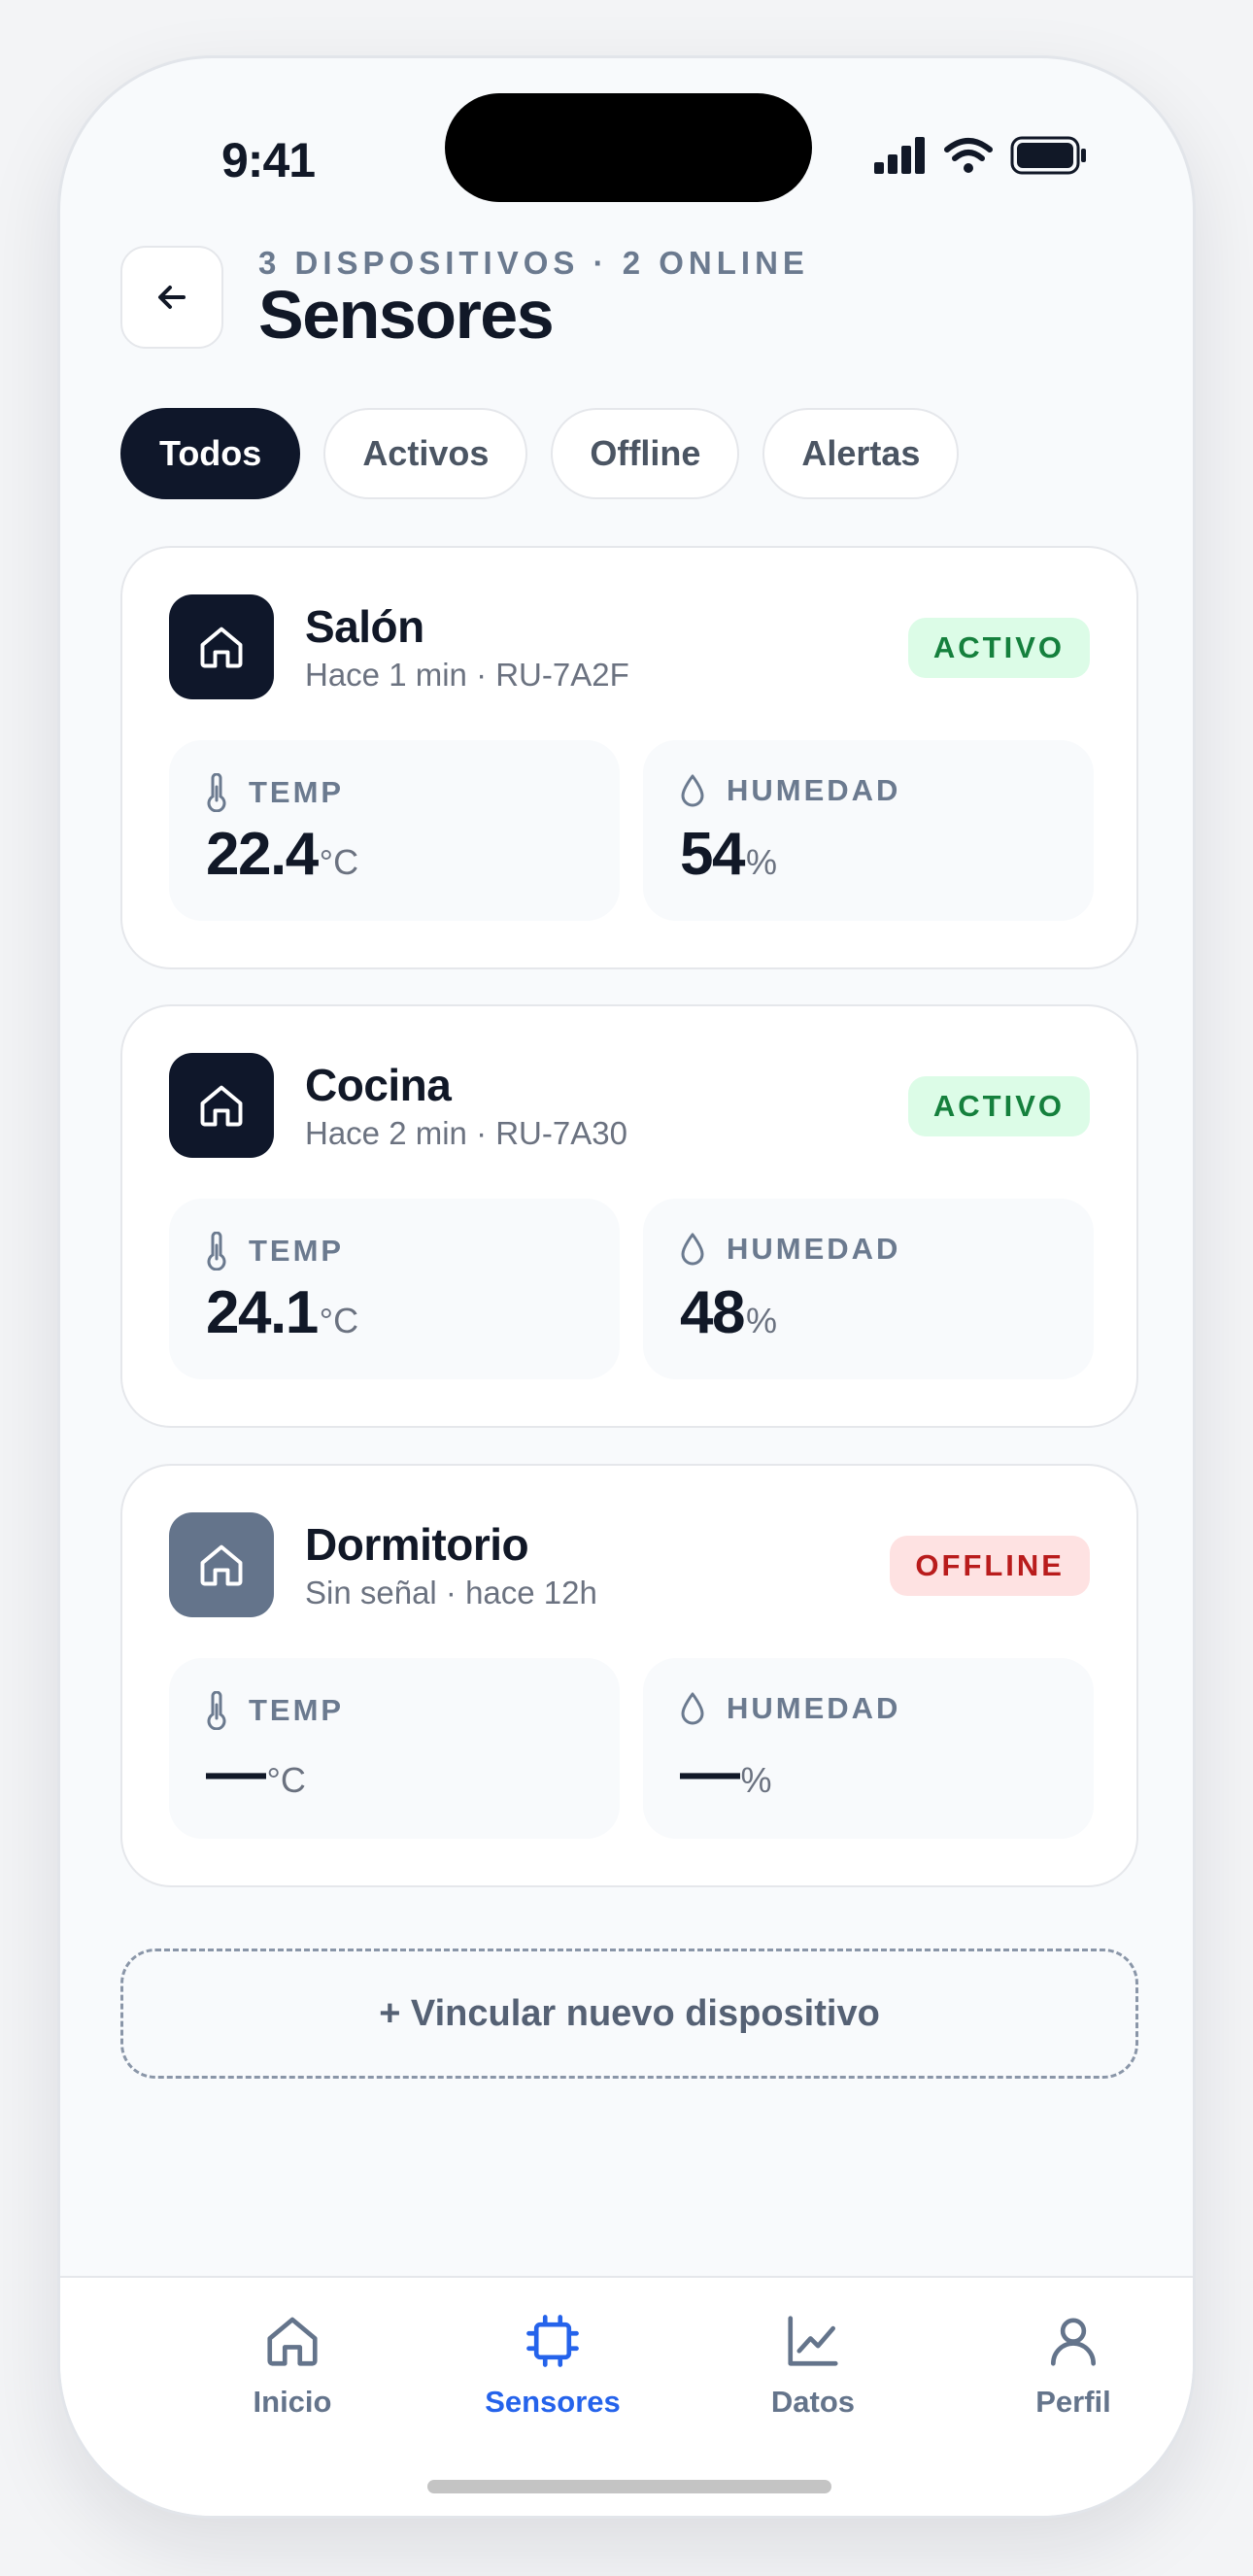 Image resolution: width=1253 pixels, height=2576 pixels. What do you see at coordinates (869, 1748) in the screenshot?
I see `humidity-metric: HUMEDAD — %` at bounding box center [869, 1748].